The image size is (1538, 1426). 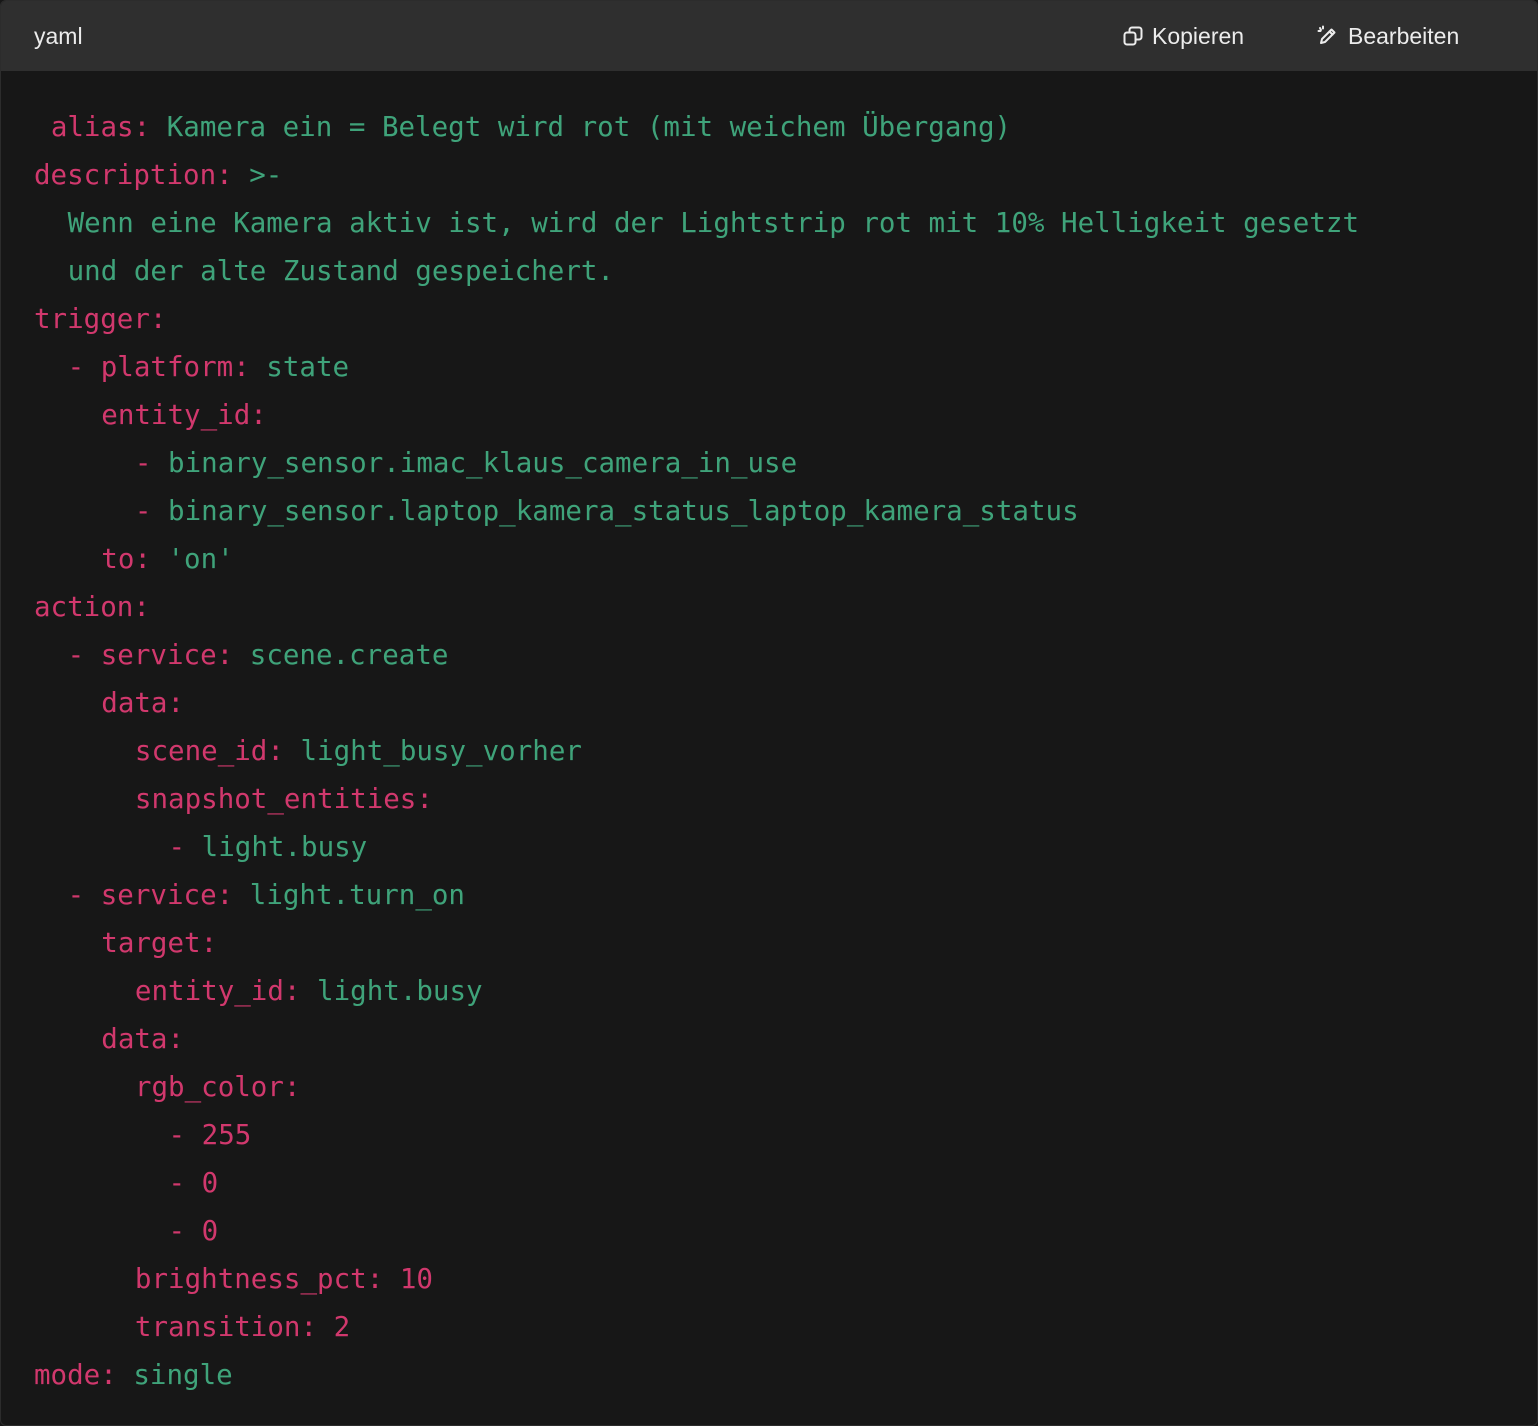 What do you see at coordinates (226, 1327) in the screenshot?
I see `yaml-key: transition:` at bounding box center [226, 1327].